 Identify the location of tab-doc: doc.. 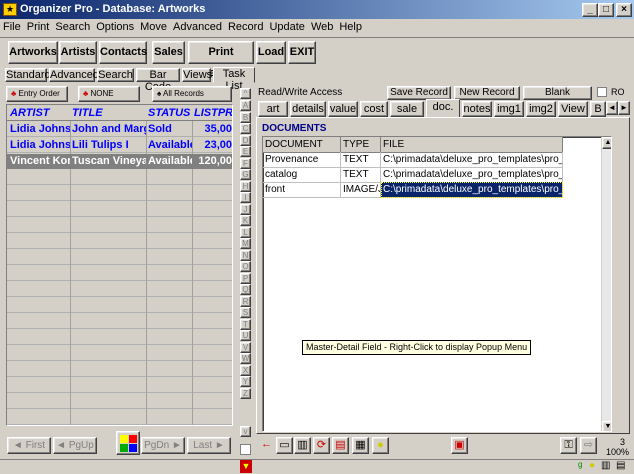
(443, 108).